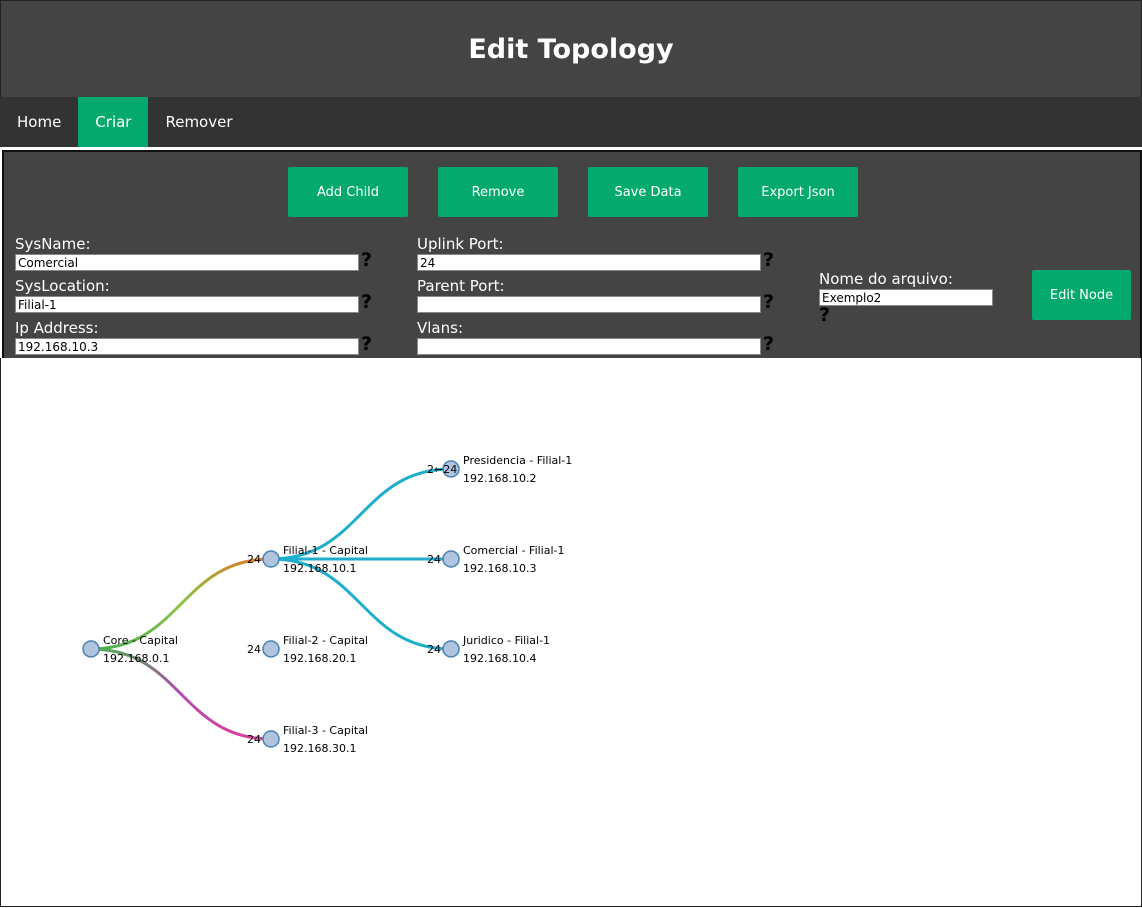  What do you see at coordinates (517, 460) in the screenshot?
I see `node-presidencia-name: Presidencia - Filial-1` at bounding box center [517, 460].